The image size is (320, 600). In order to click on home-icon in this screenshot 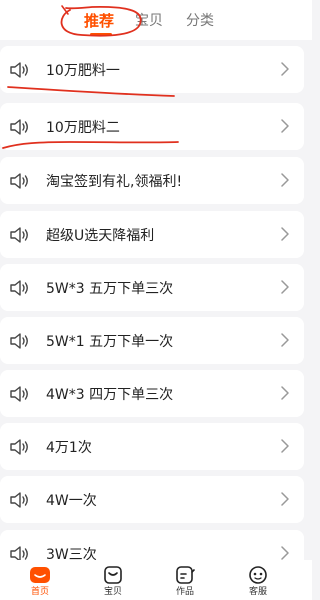, I will do `click(40, 575)`.